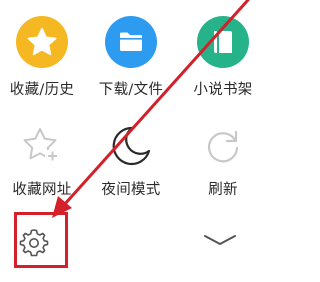  I want to click on moon-icon, so click(131, 146).